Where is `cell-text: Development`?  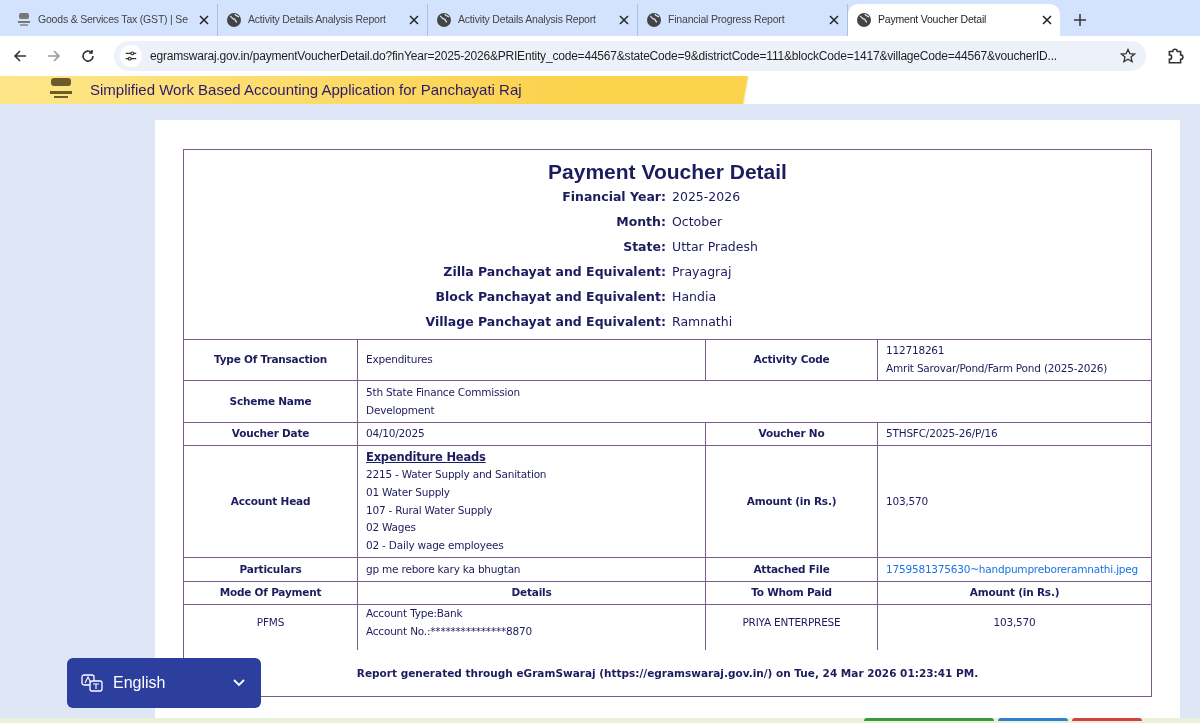
cell-text: Development is located at coordinates (400, 410).